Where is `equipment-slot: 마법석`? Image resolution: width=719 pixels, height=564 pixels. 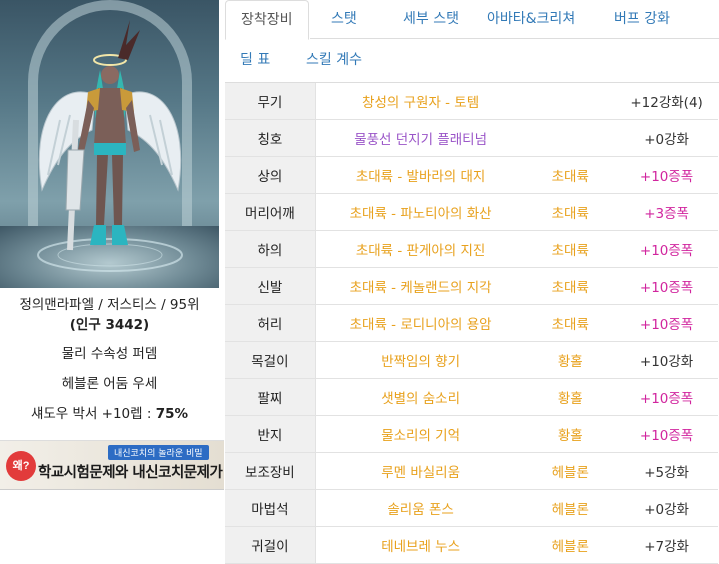
equipment-slot: 마법석 is located at coordinates (270, 508).